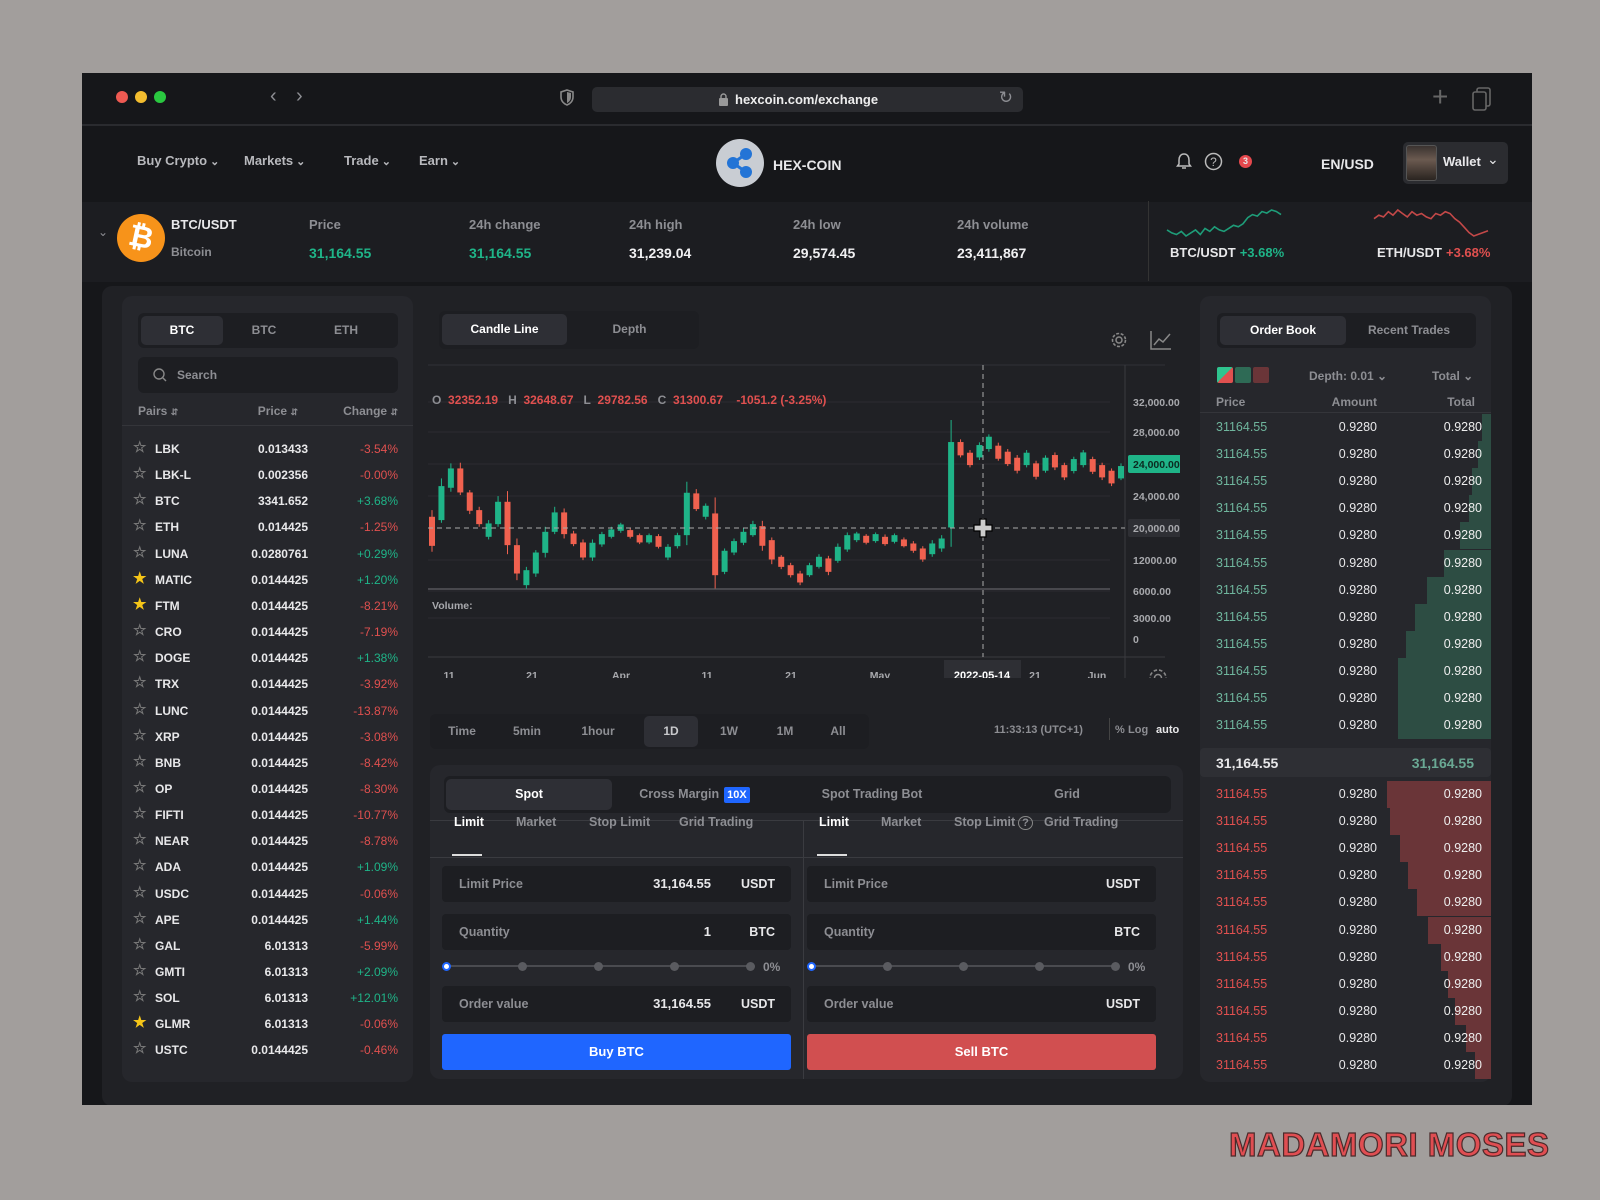  Describe the element at coordinates (616, 1004) in the screenshot. I see `buy-order-value-input: Order value 31,164.55 USDT` at that location.